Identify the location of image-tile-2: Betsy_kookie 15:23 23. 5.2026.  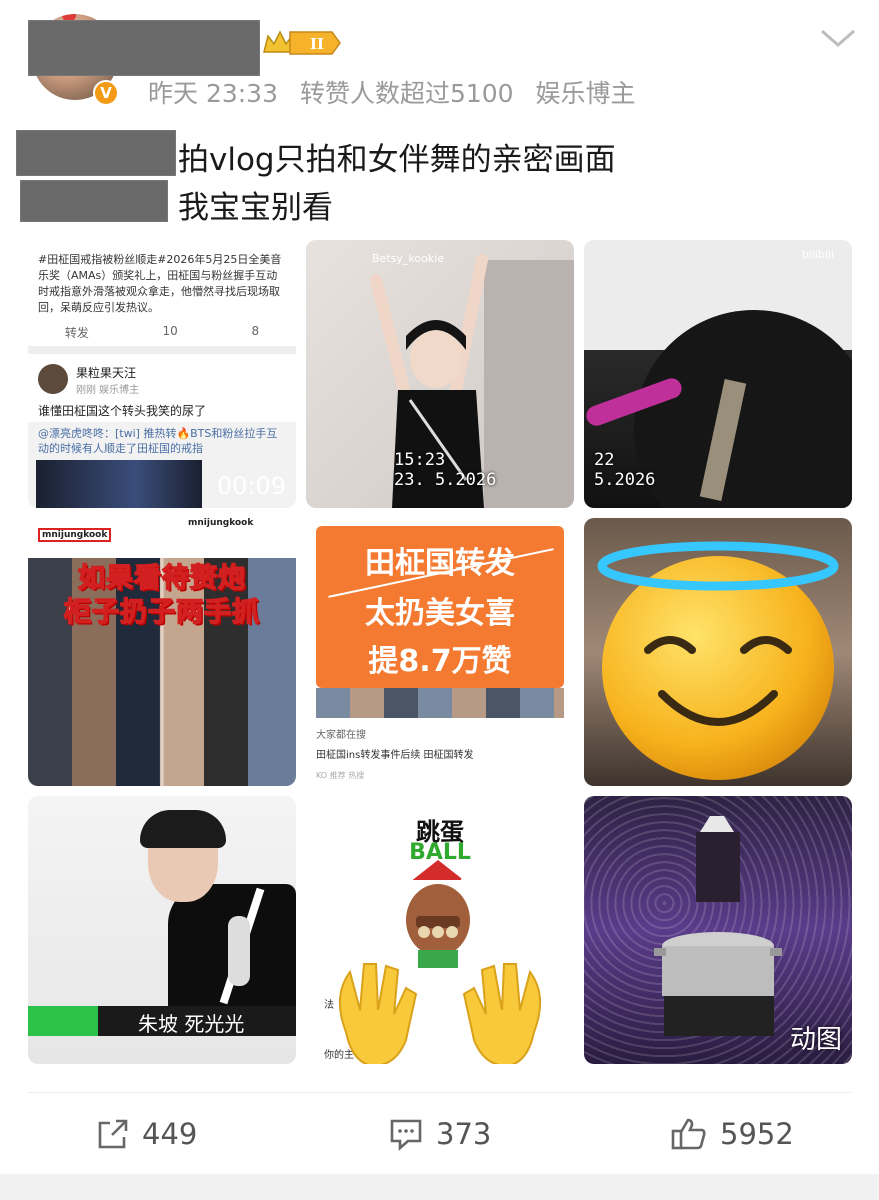
(440, 374).